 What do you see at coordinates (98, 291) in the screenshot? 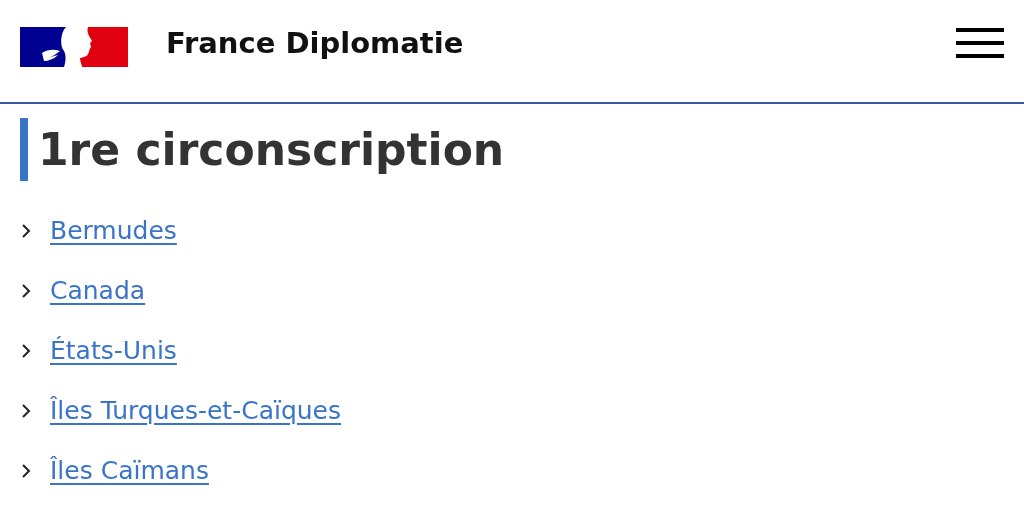
I see `country-link: Canada` at bounding box center [98, 291].